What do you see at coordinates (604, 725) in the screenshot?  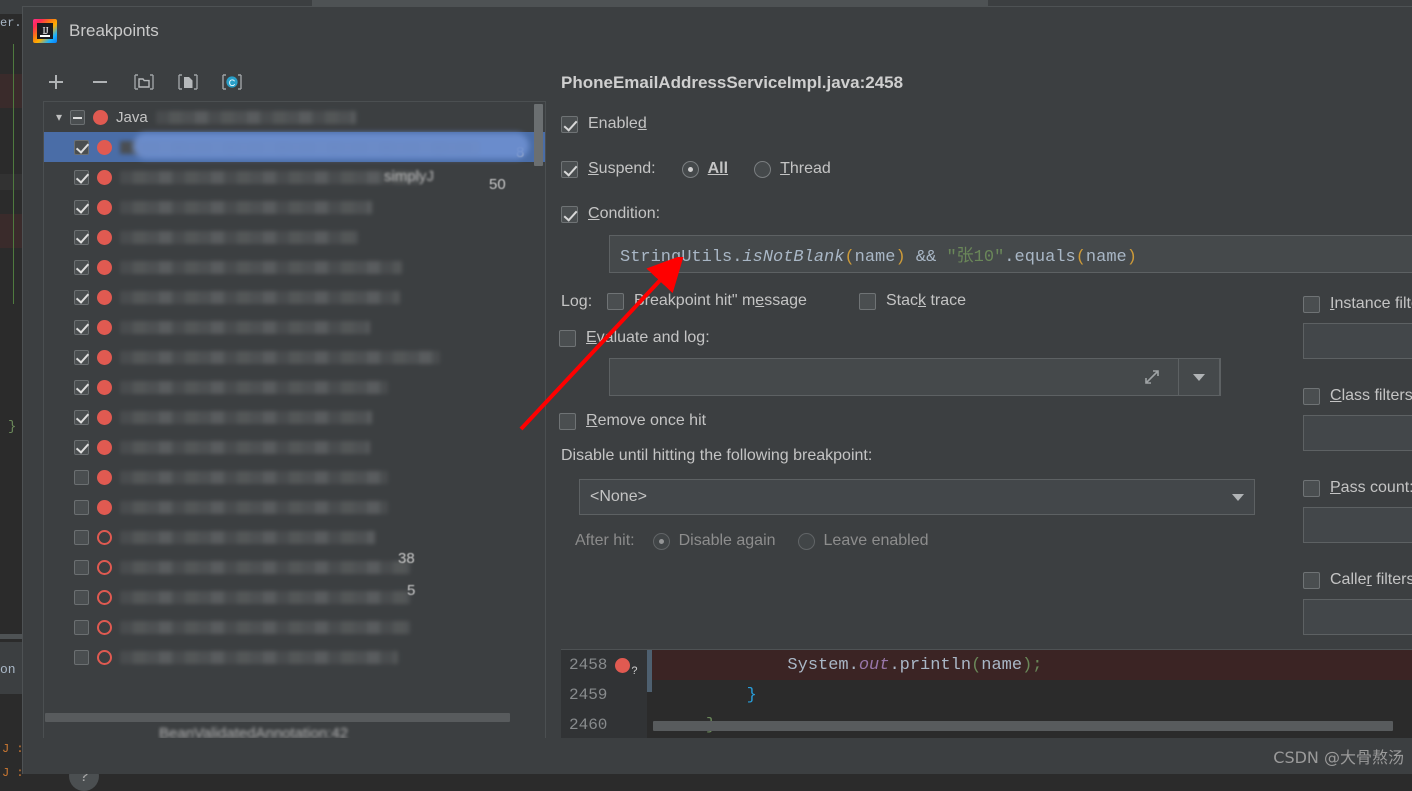 I see `code-gutter: 2460` at bounding box center [604, 725].